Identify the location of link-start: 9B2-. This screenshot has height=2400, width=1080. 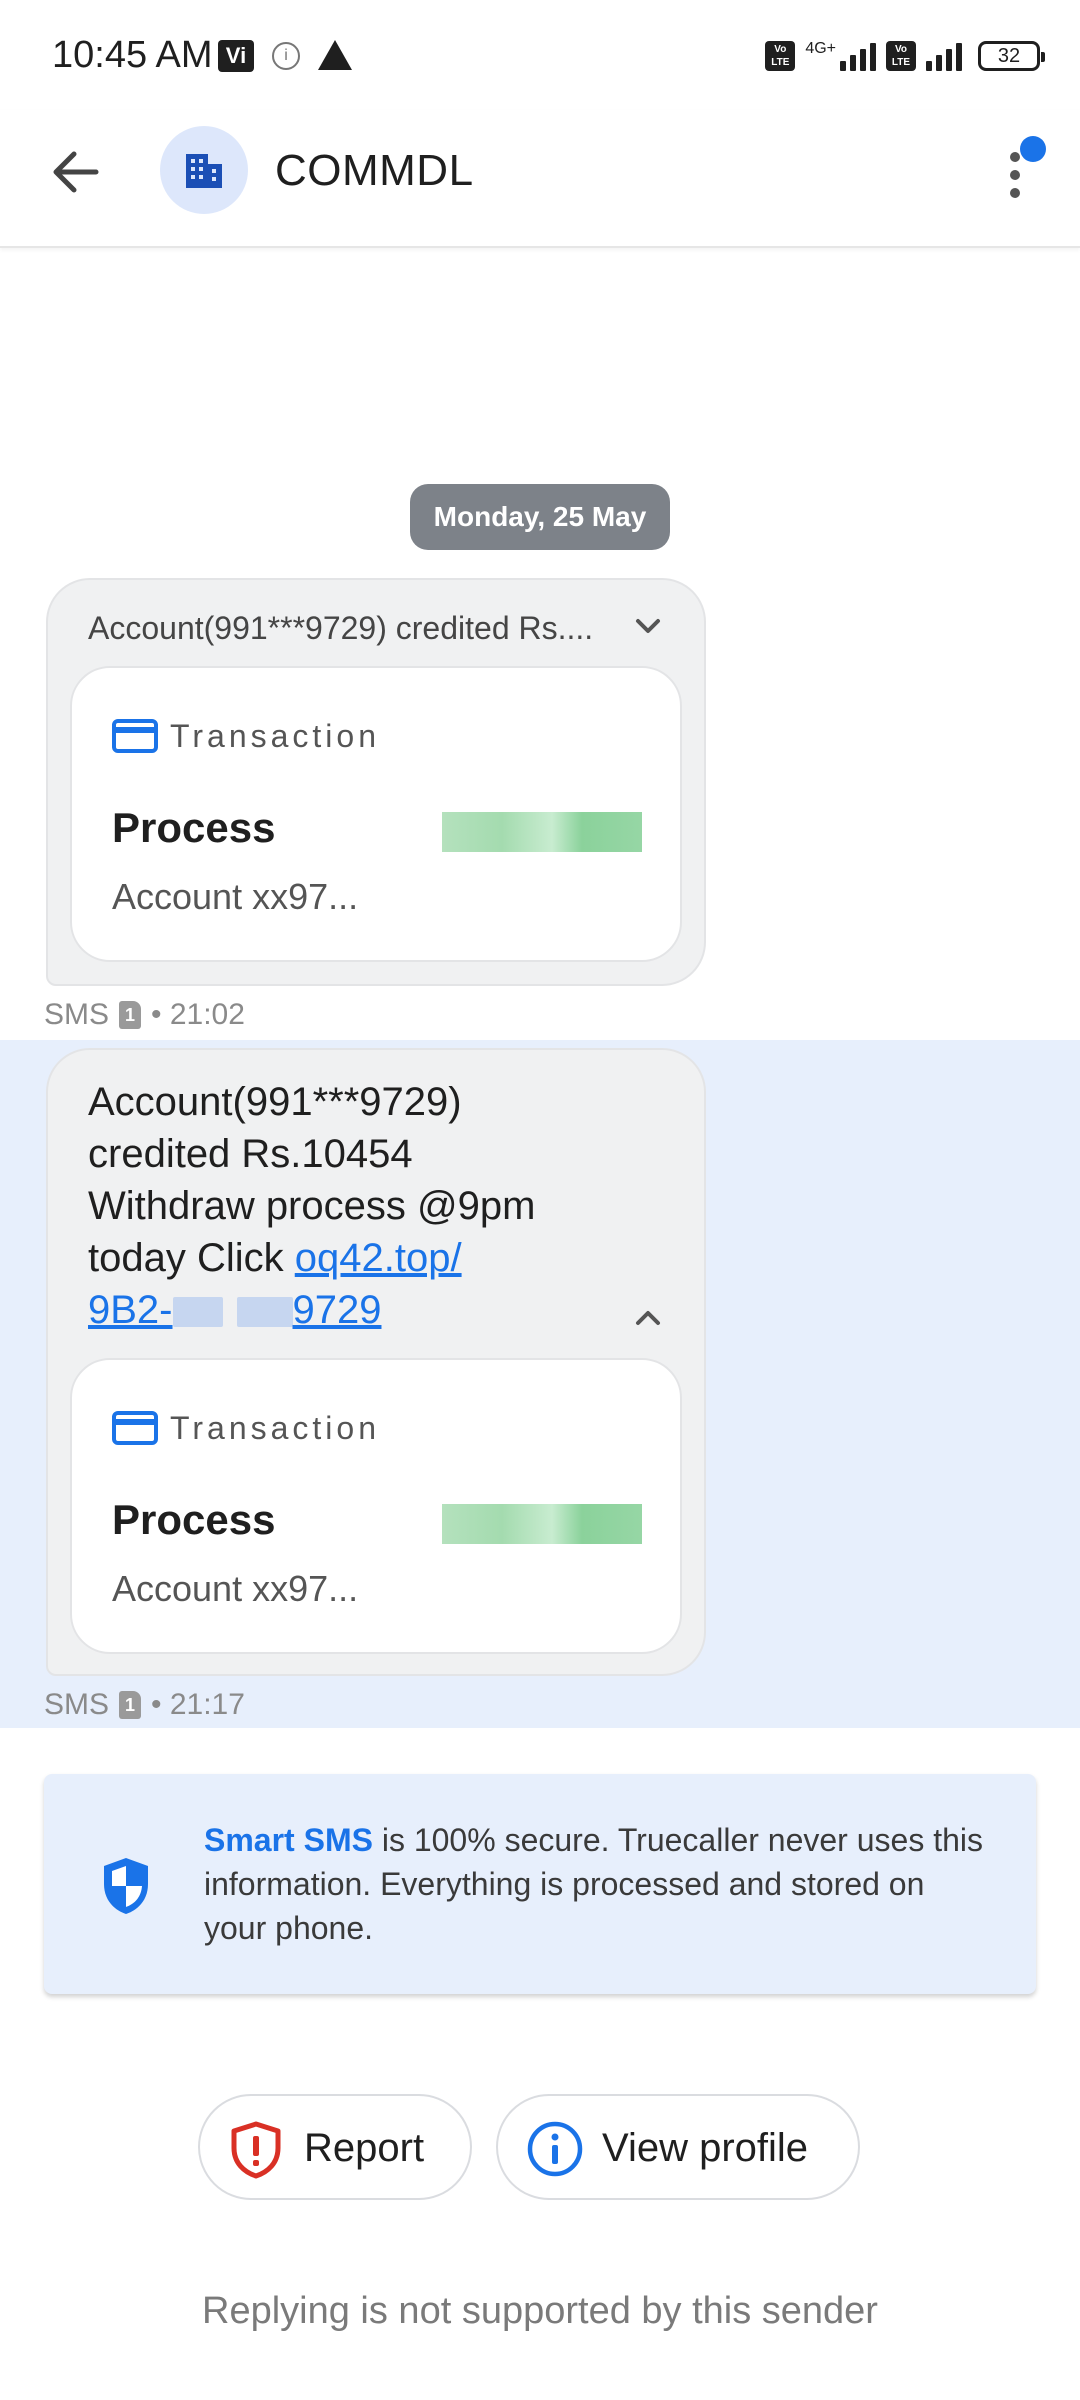
(130, 1310).